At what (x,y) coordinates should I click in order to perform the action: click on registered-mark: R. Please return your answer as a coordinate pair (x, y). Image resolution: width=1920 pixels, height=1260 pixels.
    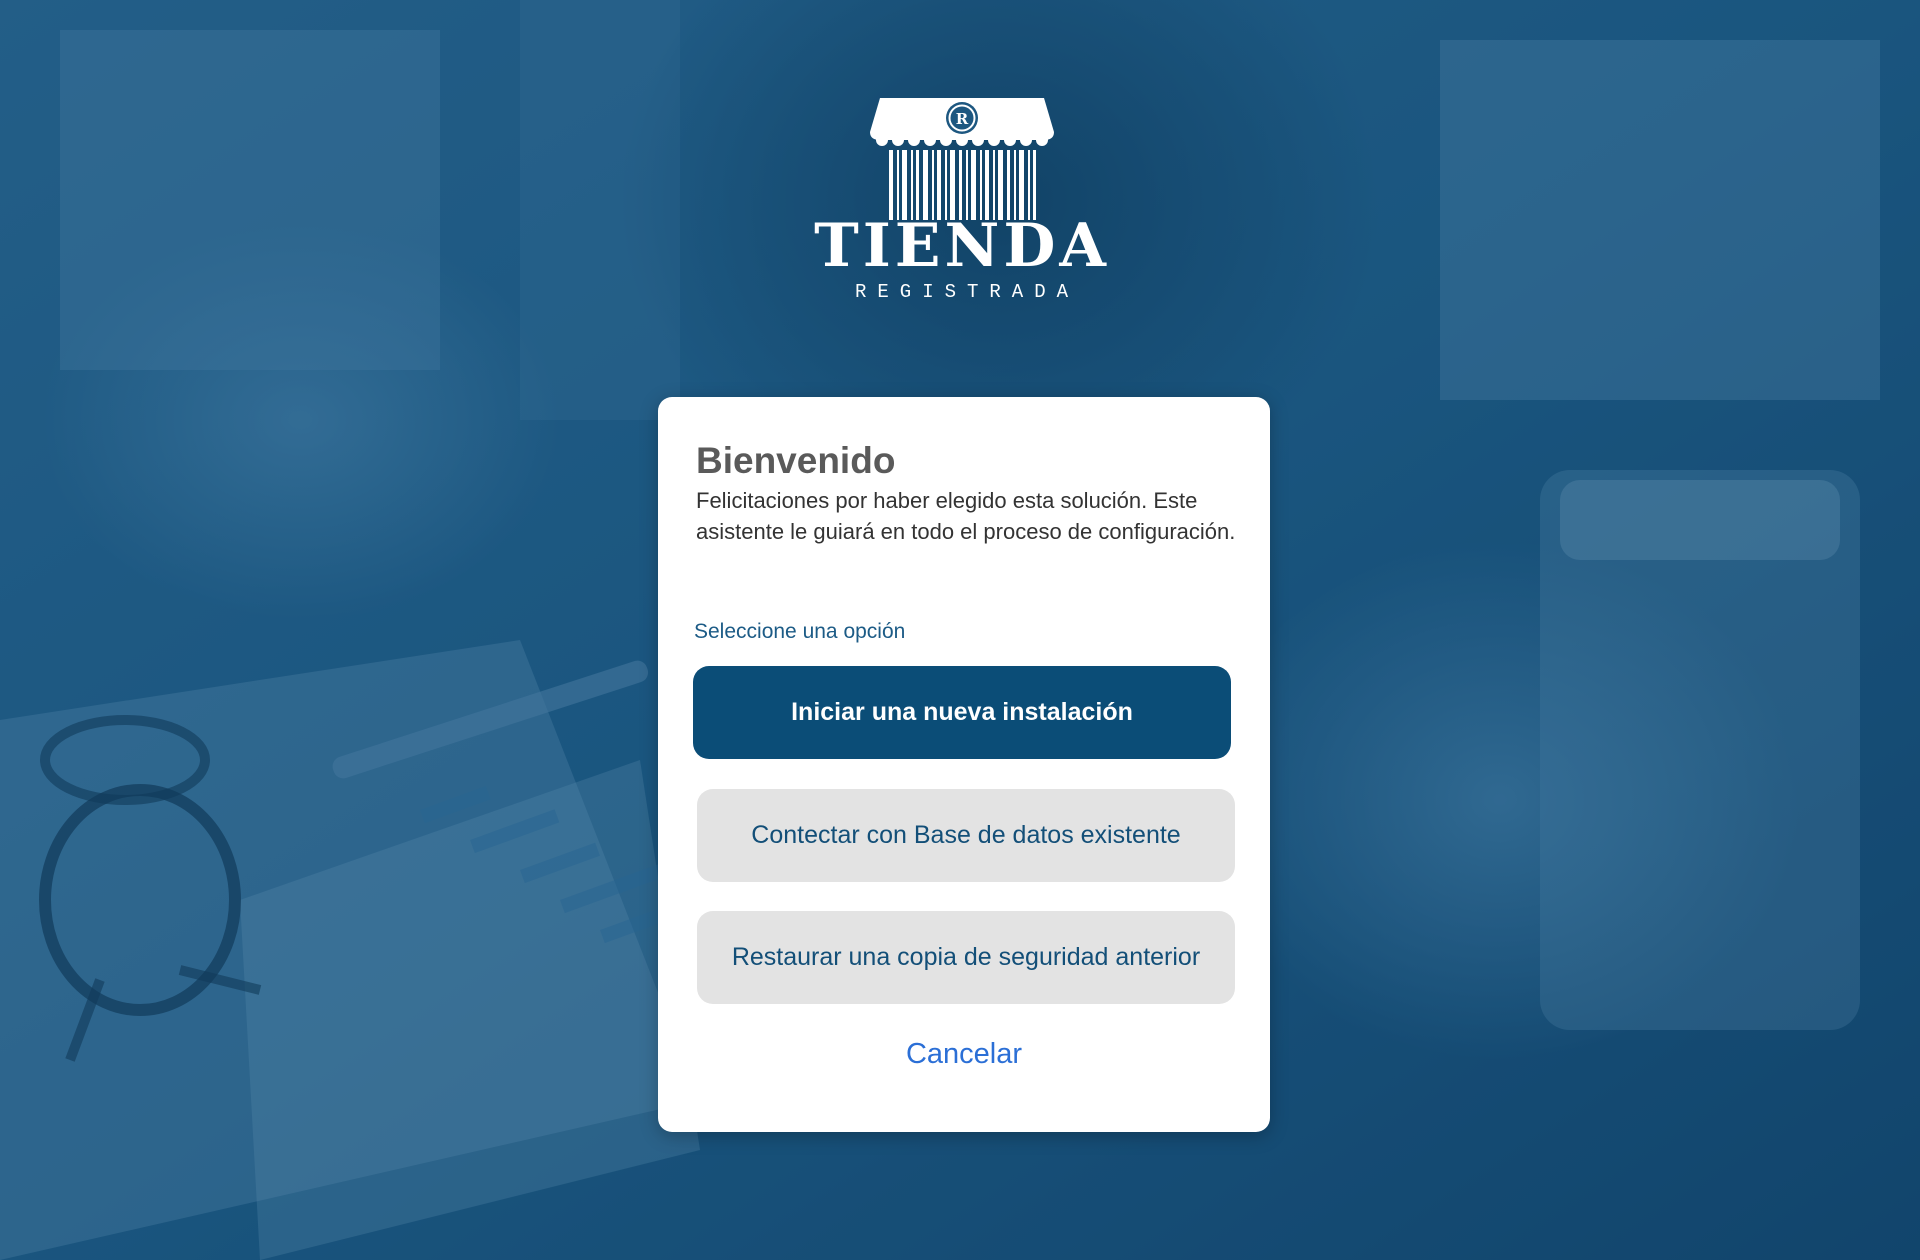
    Looking at the image, I should click on (962, 119).